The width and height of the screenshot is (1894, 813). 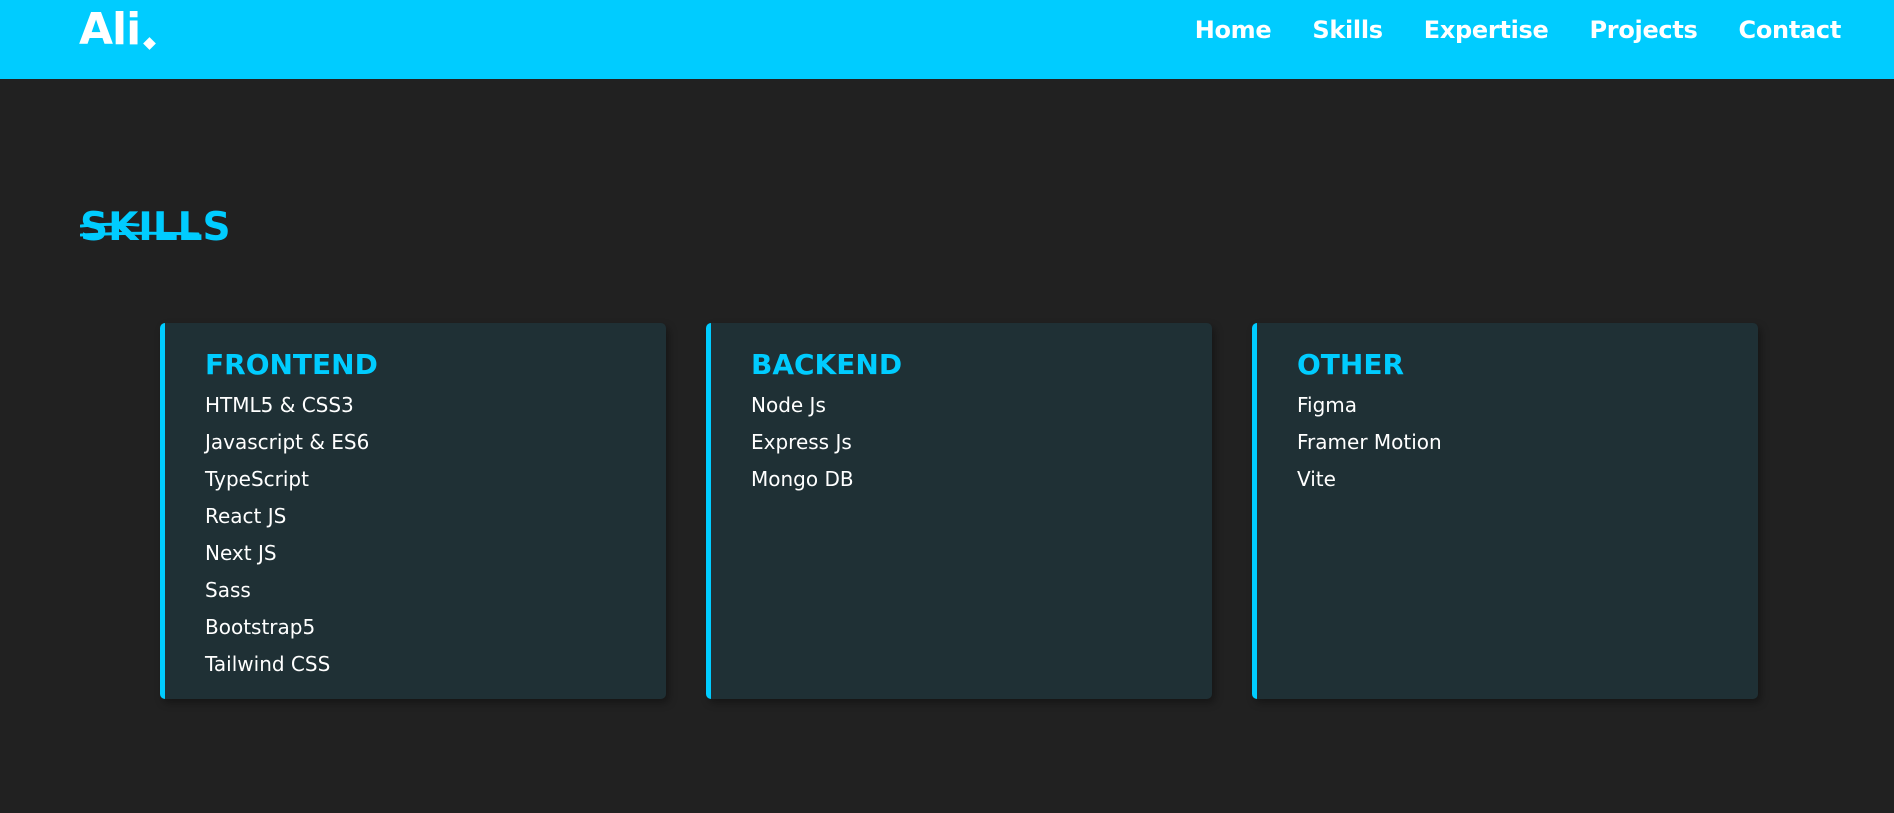 What do you see at coordinates (1486, 30) in the screenshot?
I see `nav-link-expertise: Expertise` at bounding box center [1486, 30].